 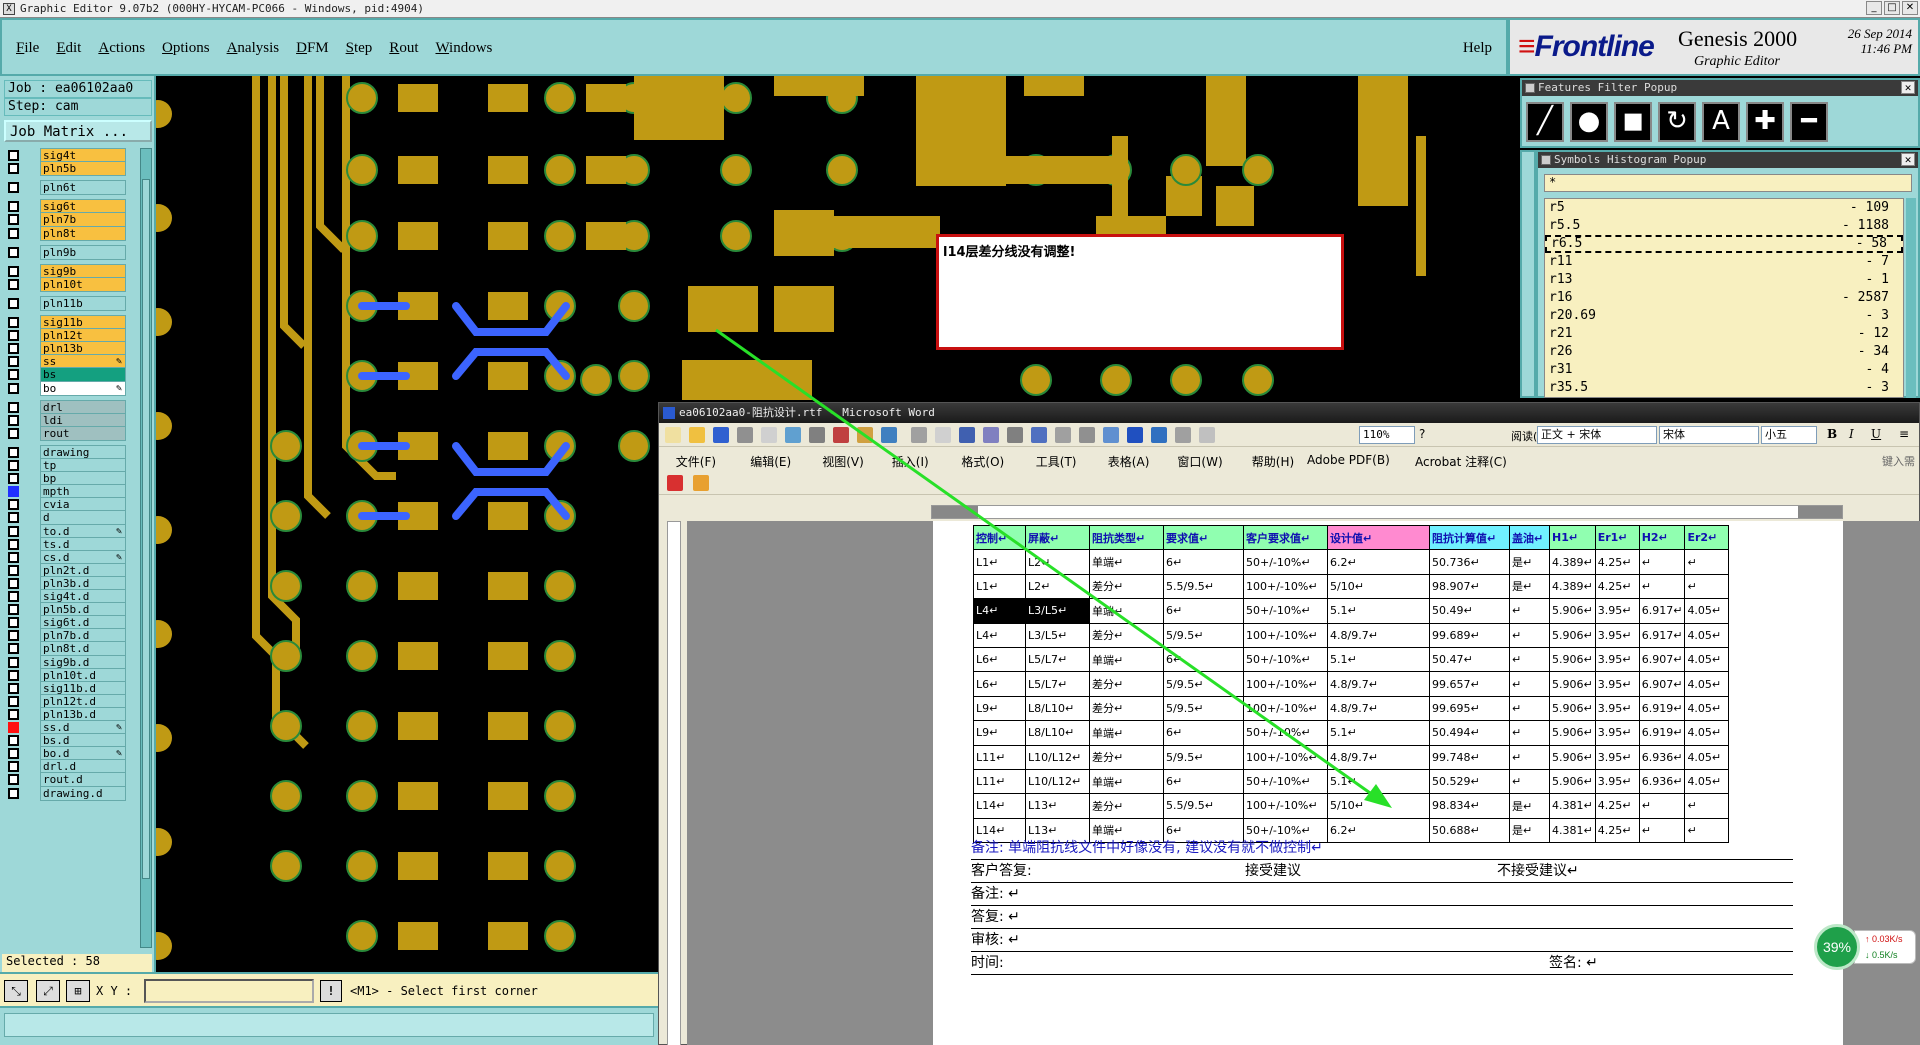 I want to click on table-cell: L11↵, so click(x=999, y=781).